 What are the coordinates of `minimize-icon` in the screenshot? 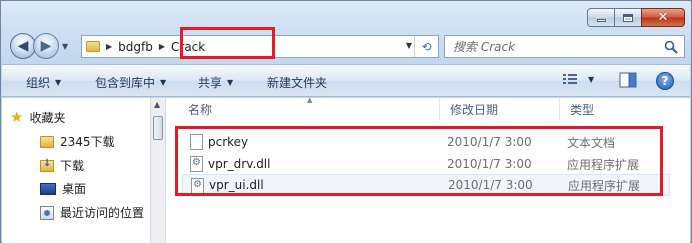 It's located at (601, 20).